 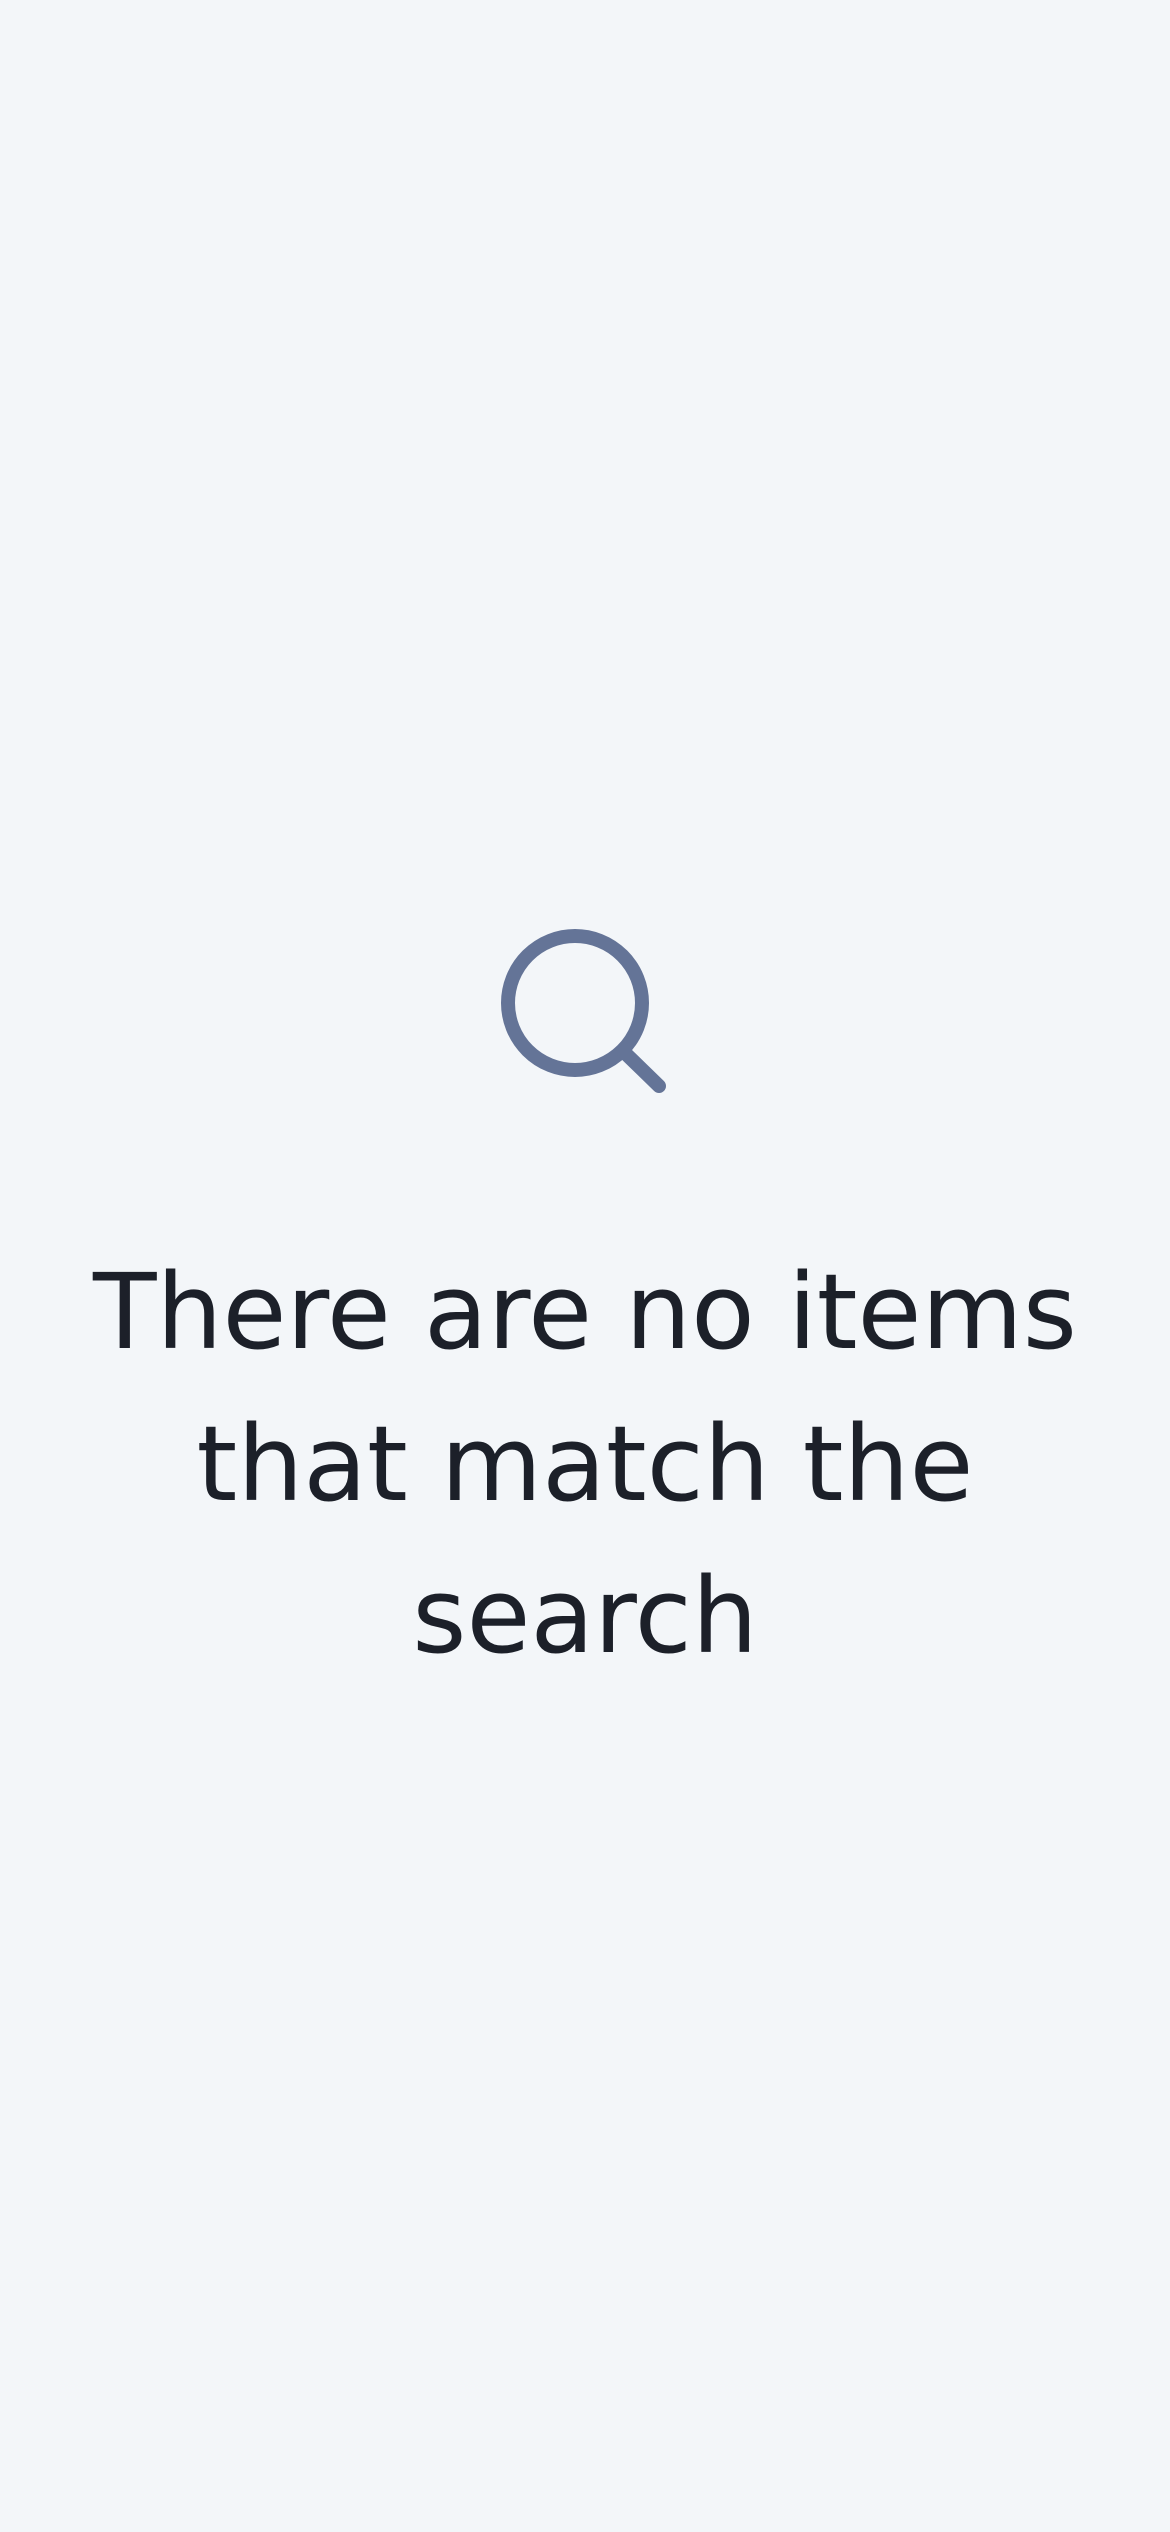 What do you see at coordinates (584, 1012) in the screenshot?
I see `search-icon` at bounding box center [584, 1012].